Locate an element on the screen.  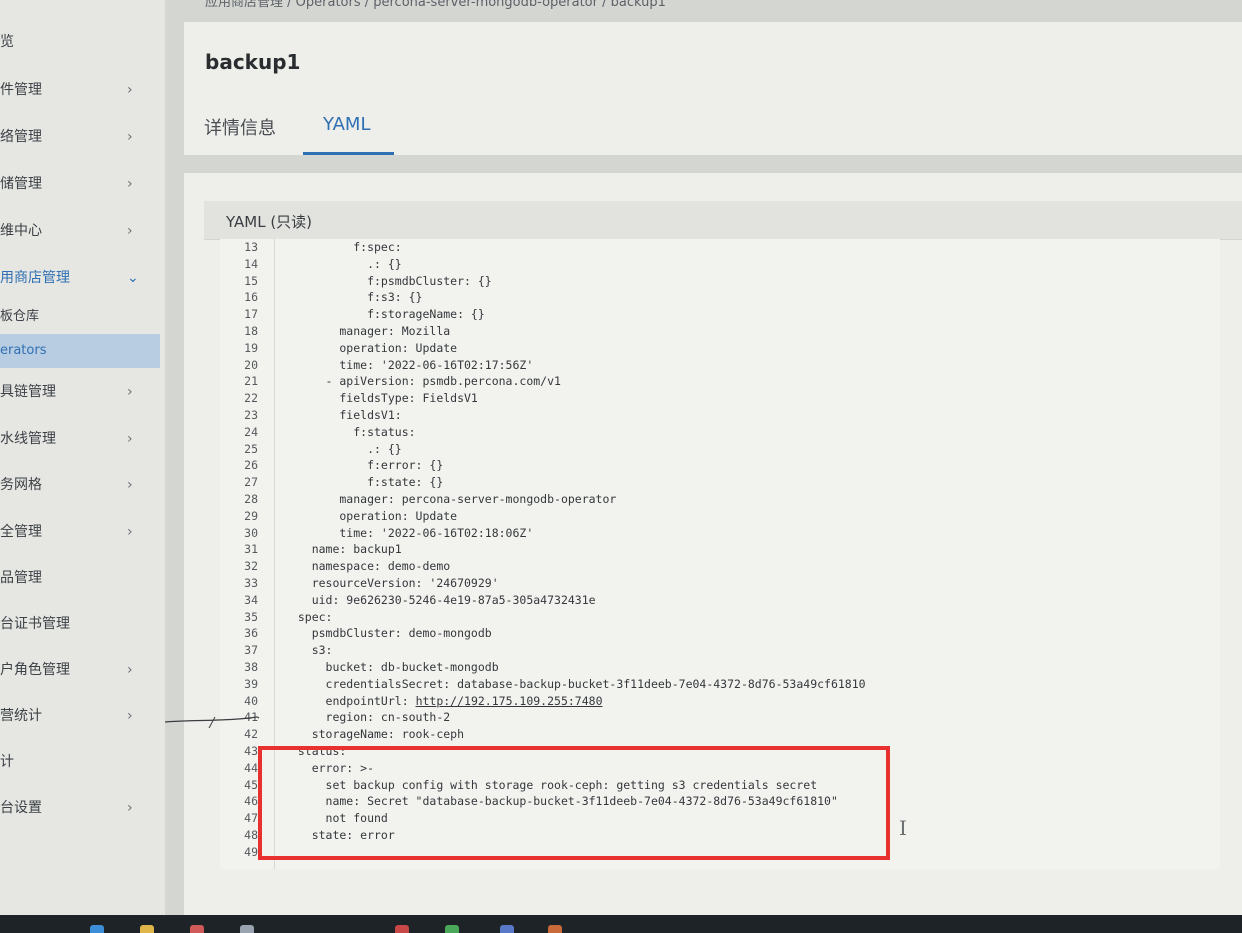
pen-mark is located at coordinates (212, 722).